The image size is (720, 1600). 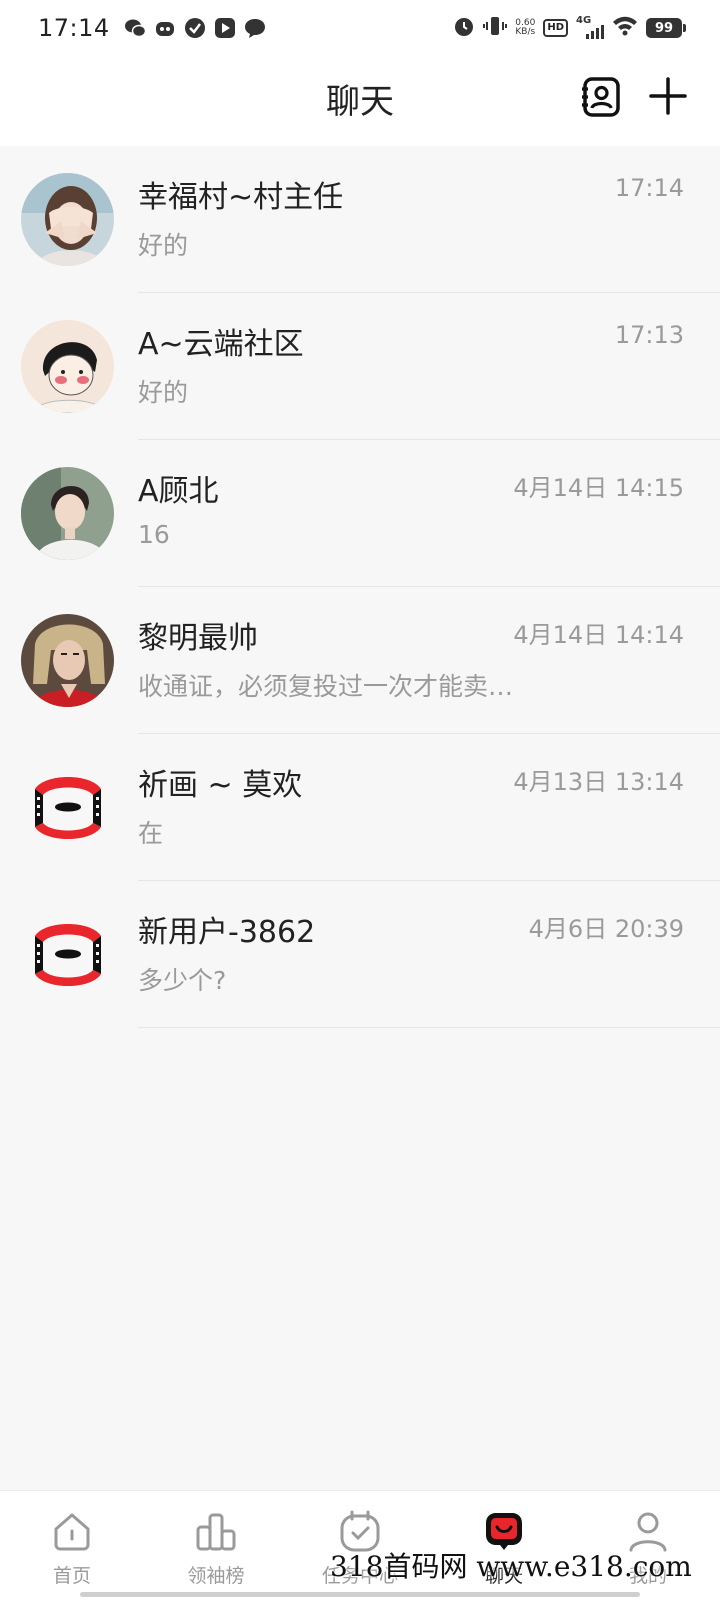 I want to click on ranking-icon, so click(x=216, y=1532).